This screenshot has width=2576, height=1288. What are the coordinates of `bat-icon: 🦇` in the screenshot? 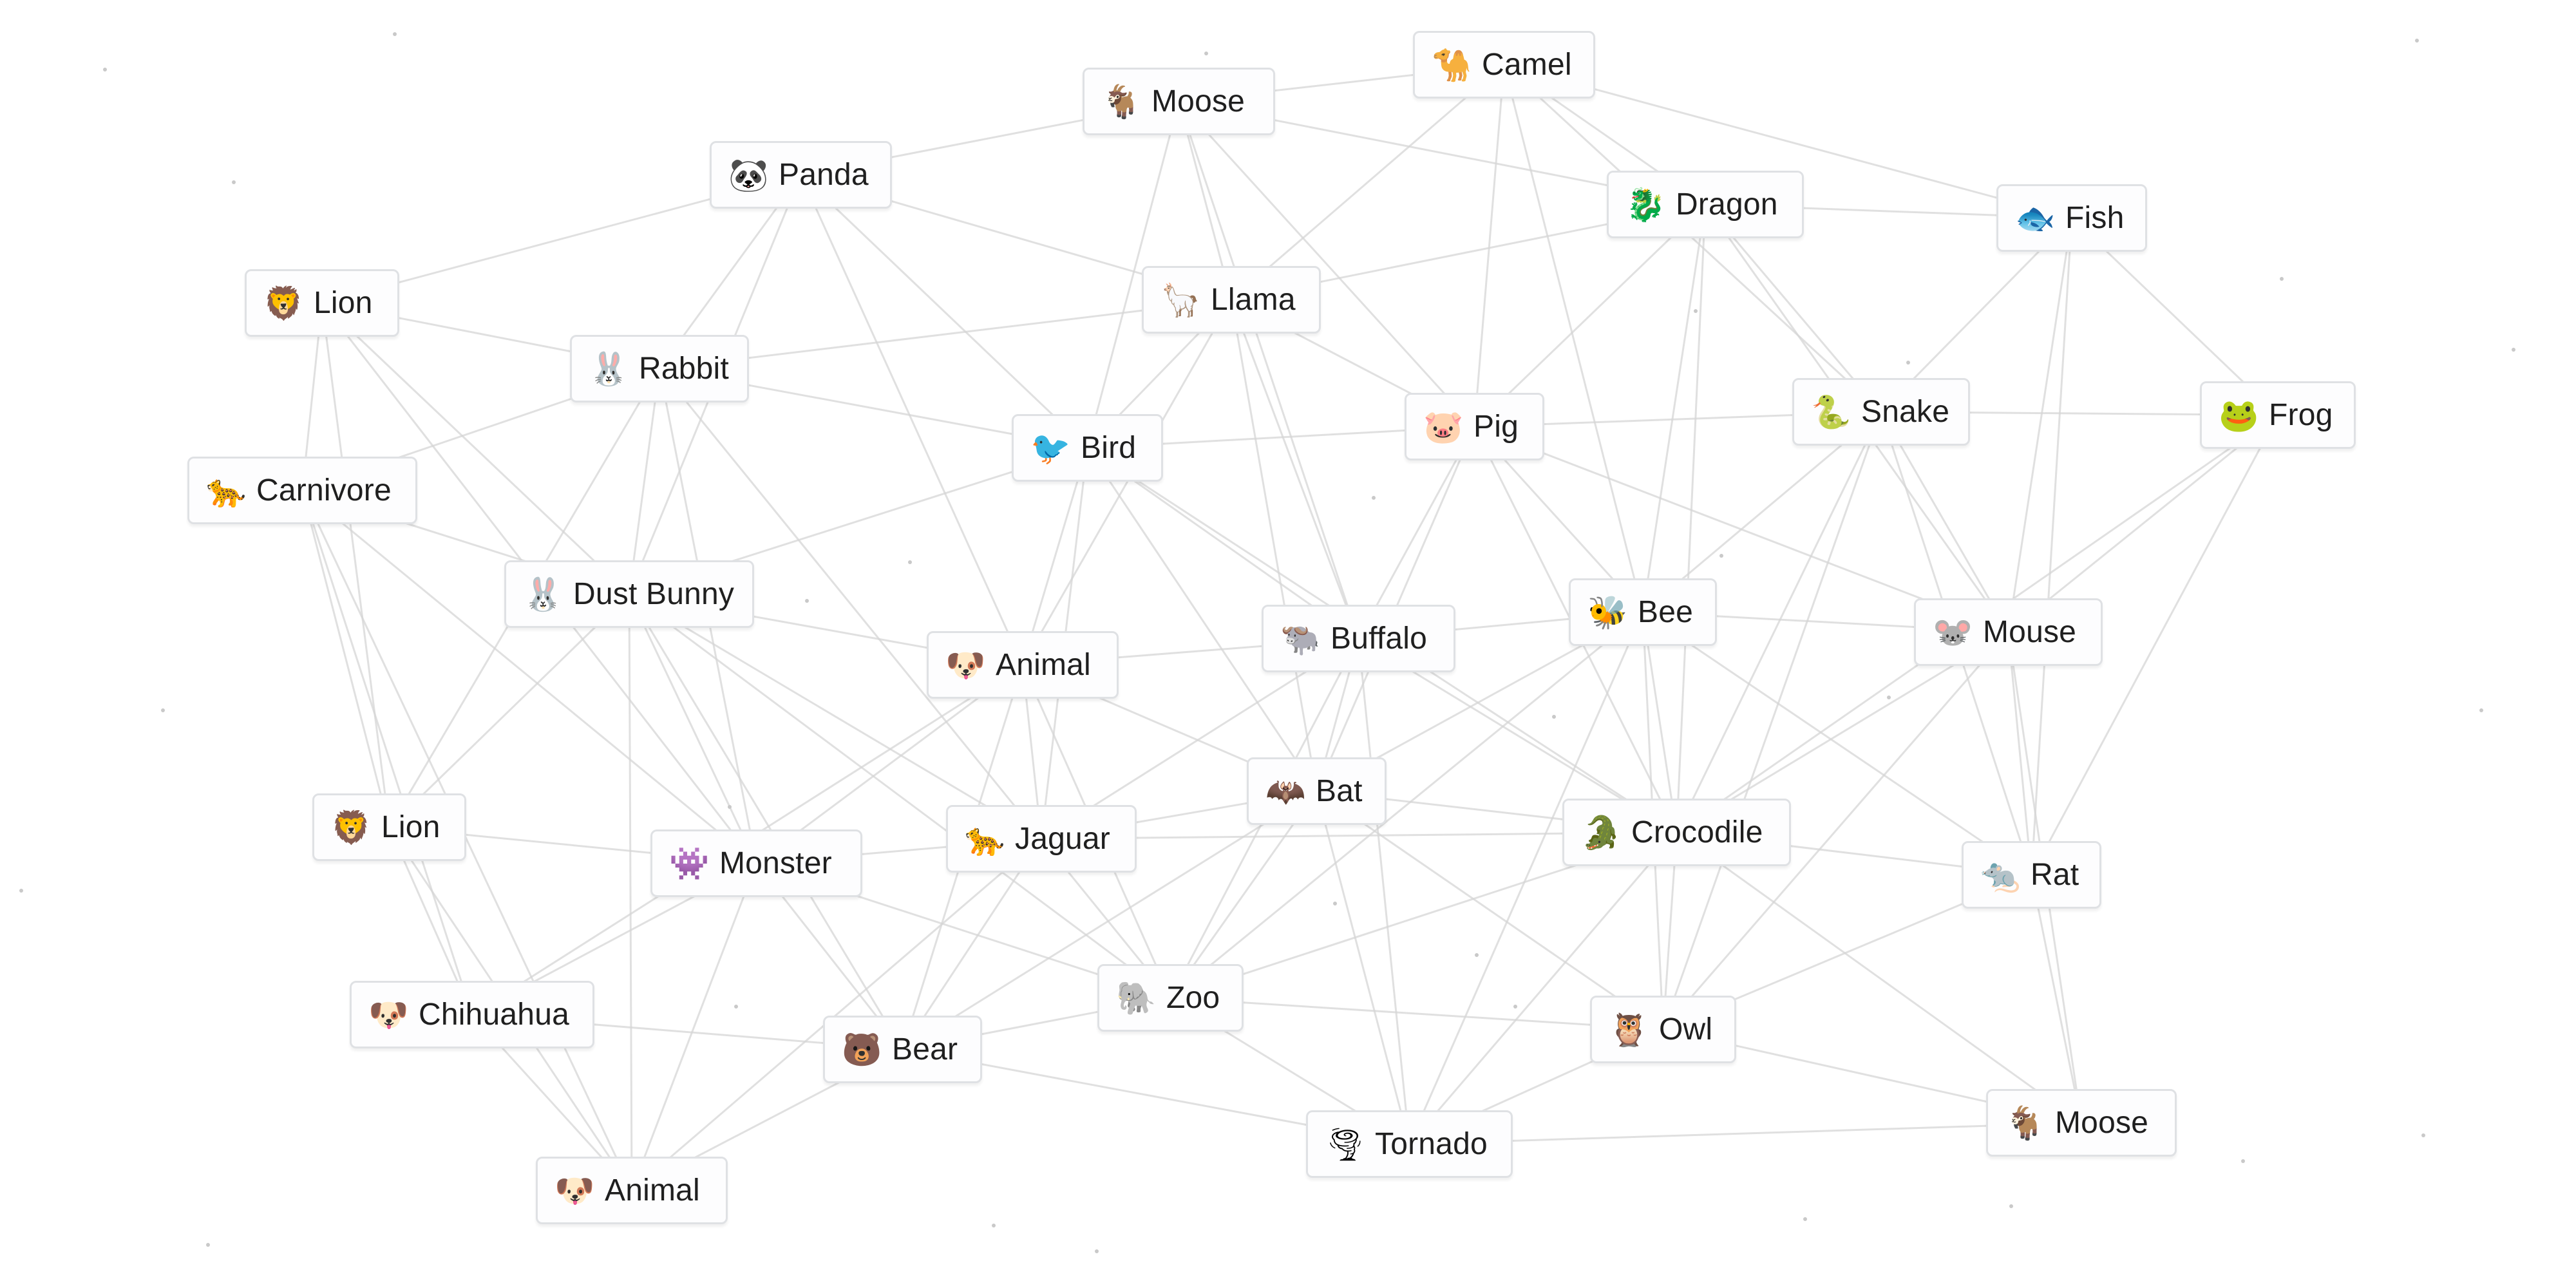 It's located at (1286, 791).